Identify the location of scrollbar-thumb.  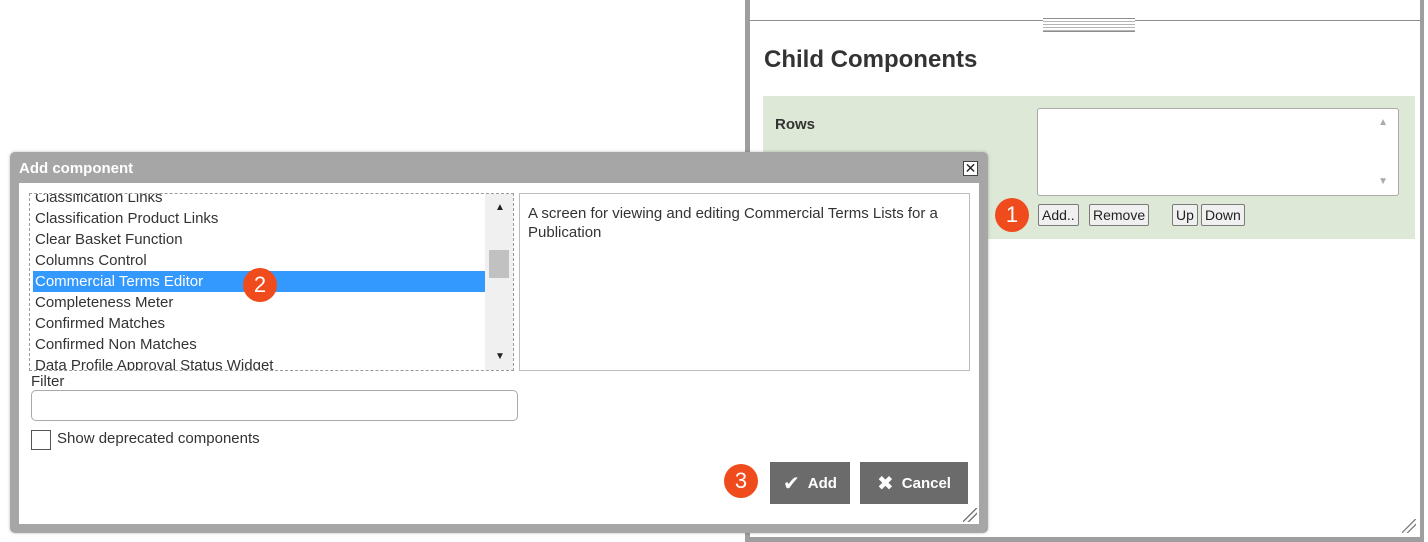
(499, 264).